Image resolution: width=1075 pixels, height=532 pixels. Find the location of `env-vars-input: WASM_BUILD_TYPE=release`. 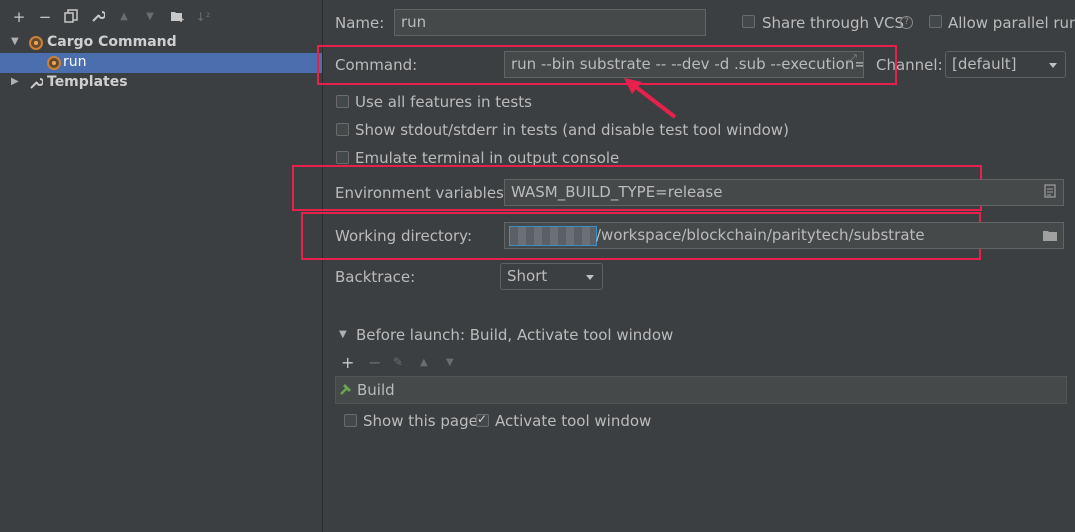

env-vars-input: WASM_BUILD_TYPE=release is located at coordinates (784, 192).